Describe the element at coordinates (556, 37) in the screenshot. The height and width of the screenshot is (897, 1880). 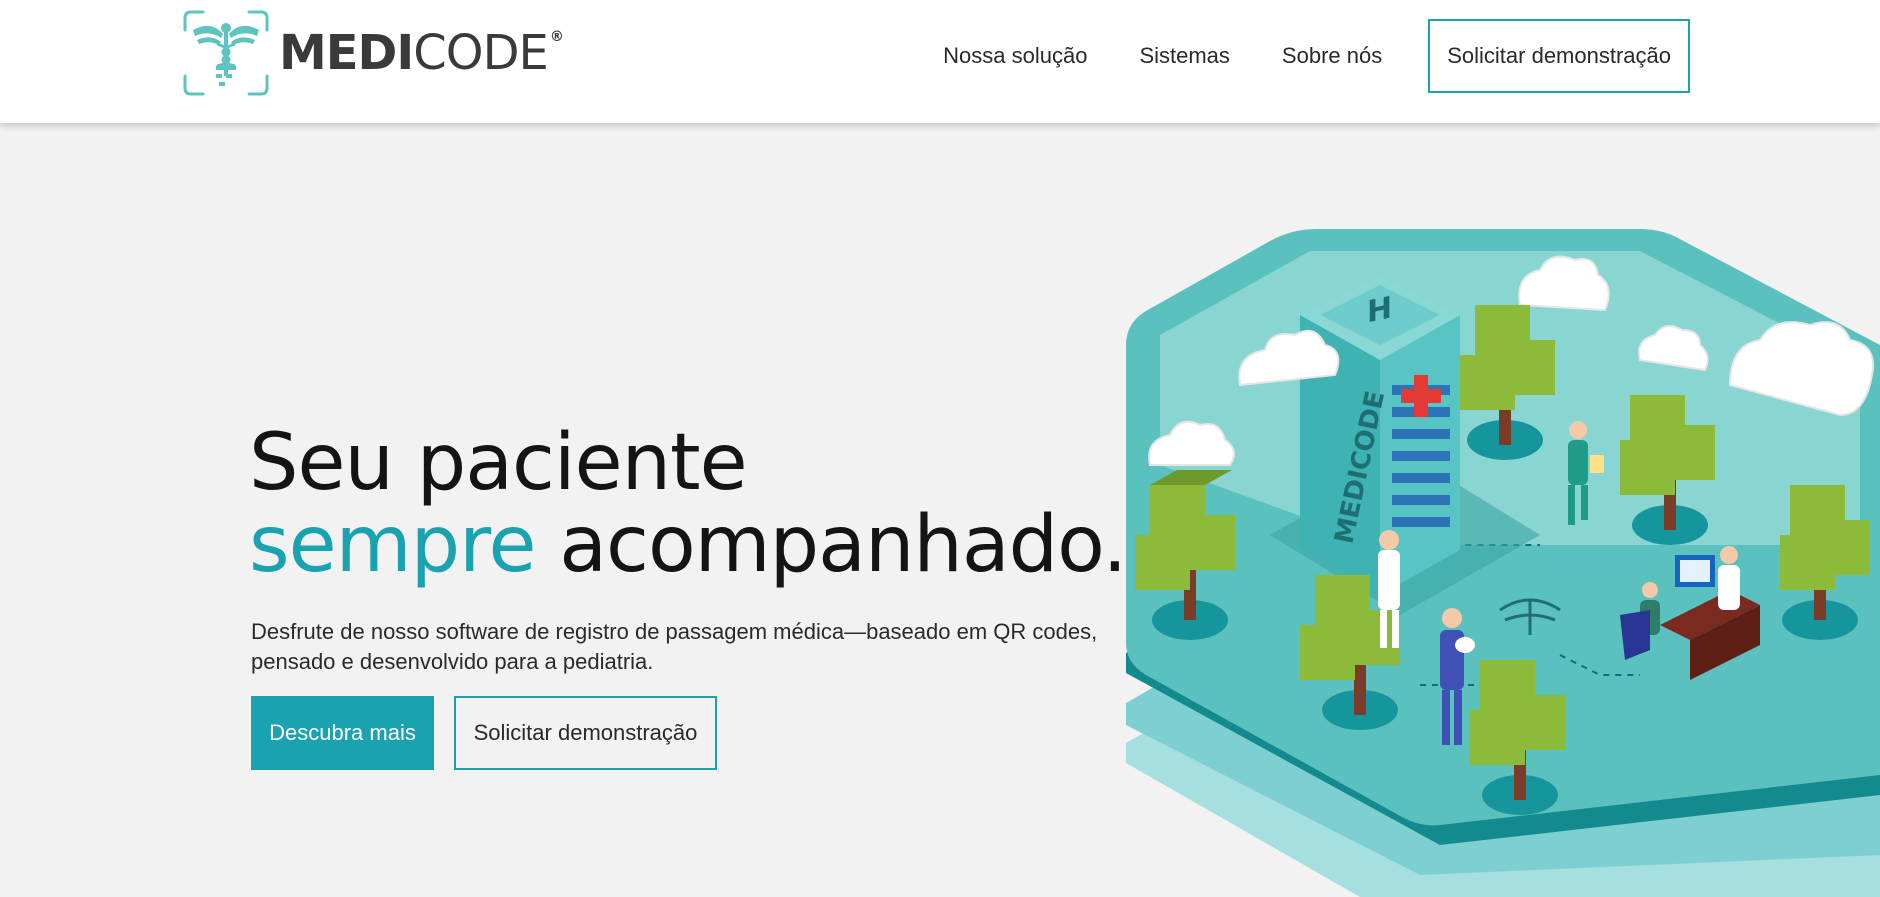
I see `registered-mark: ®` at that location.